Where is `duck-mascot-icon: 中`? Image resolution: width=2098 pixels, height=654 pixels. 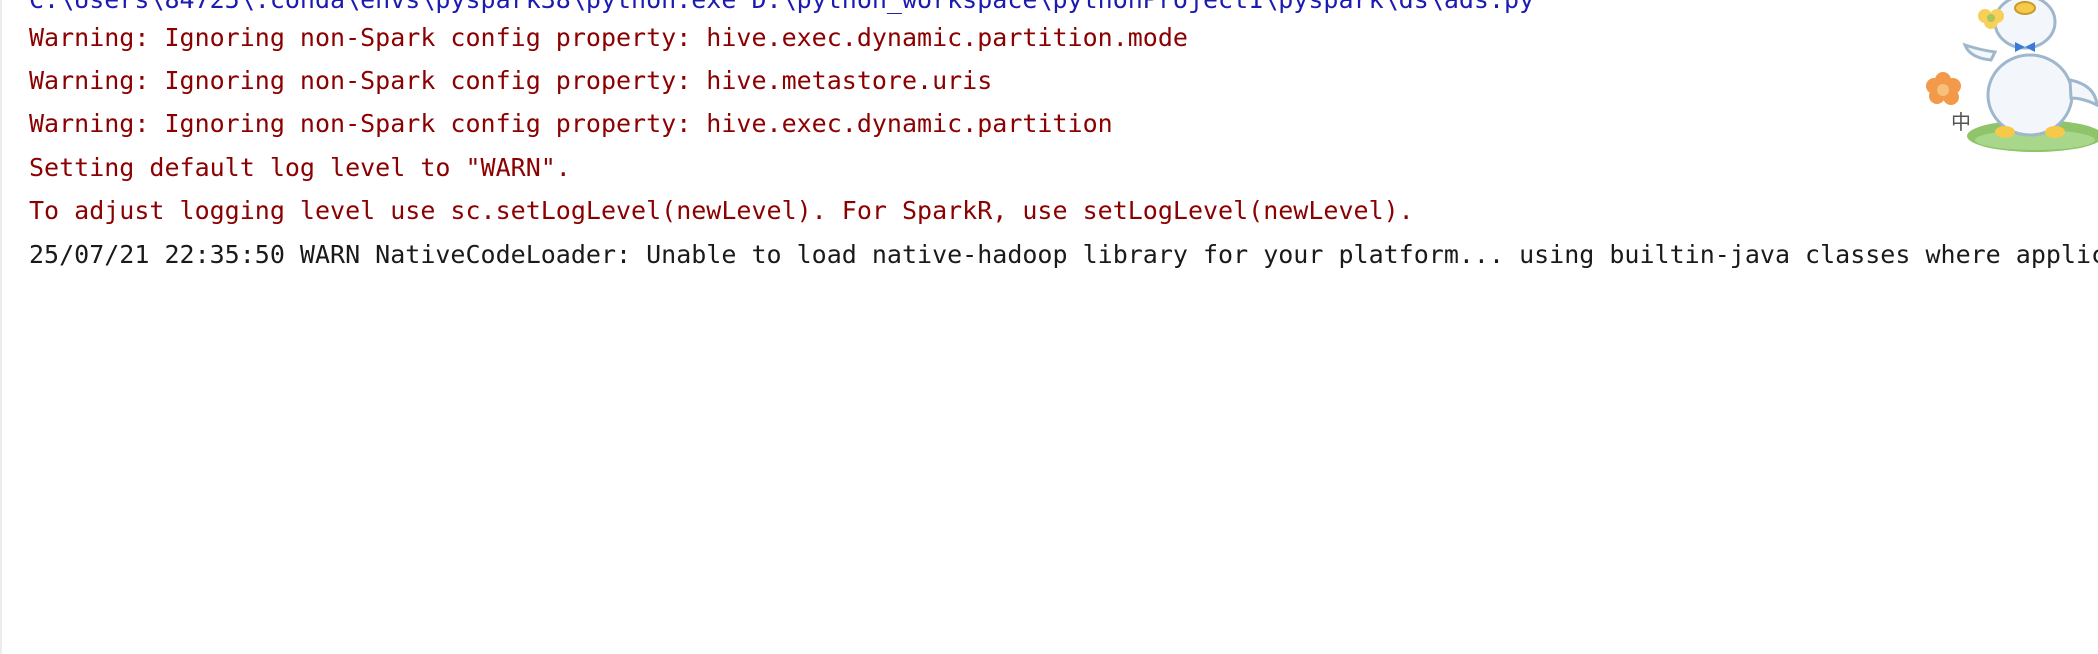 duck-mascot-icon: 中 is located at coordinates (2011, 80).